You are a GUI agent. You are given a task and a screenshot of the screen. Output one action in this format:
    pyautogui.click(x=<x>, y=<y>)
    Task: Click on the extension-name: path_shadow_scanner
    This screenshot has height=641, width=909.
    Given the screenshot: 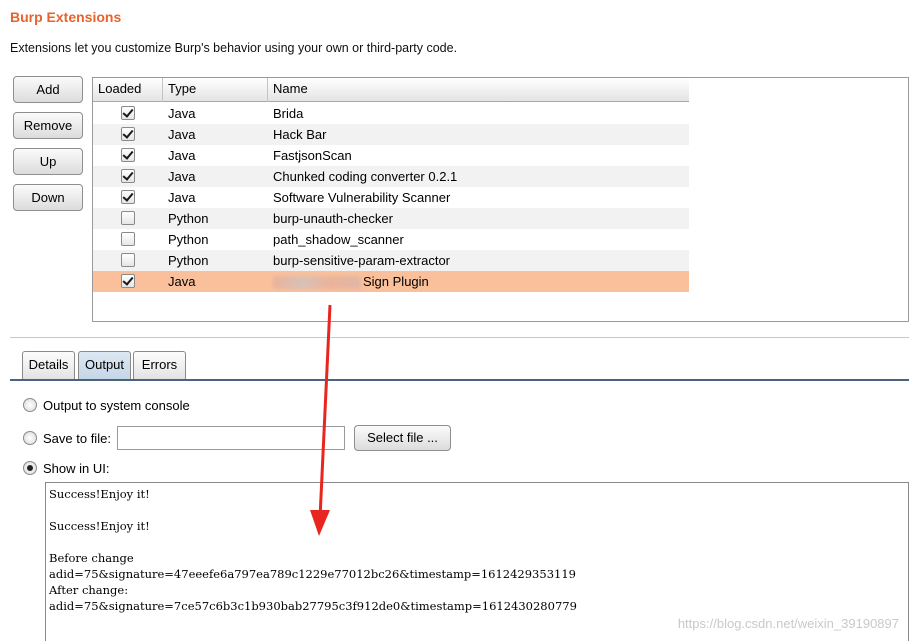 What is the action you would take?
    pyautogui.click(x=338, y=239)
    